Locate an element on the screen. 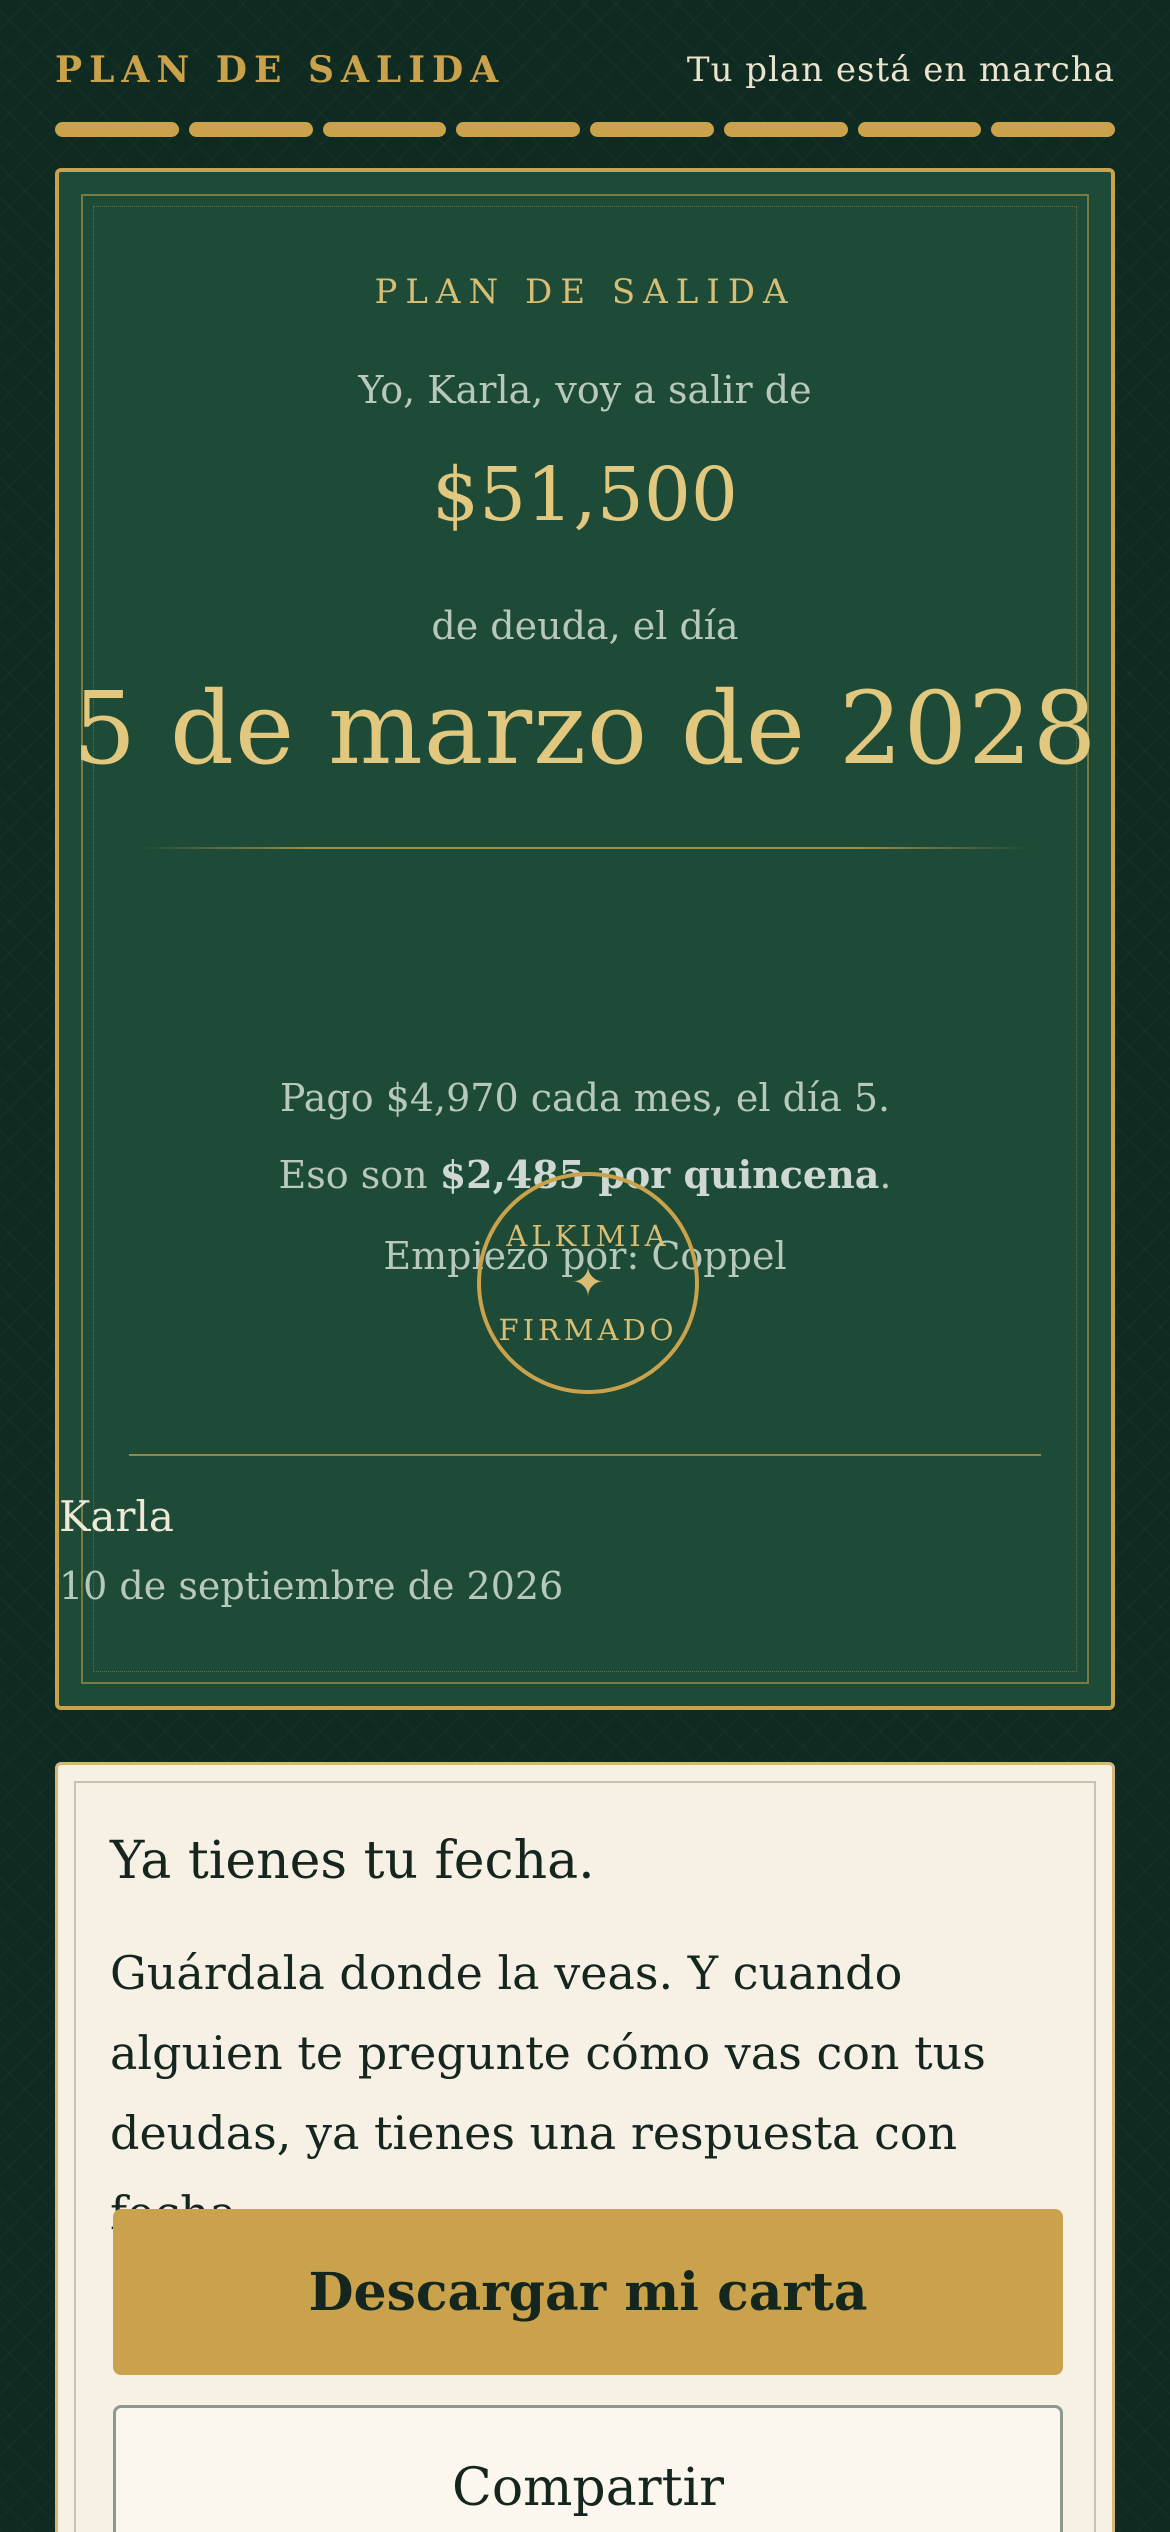 This screenshot has height=2532, width=1170. seal-signed: FIRMADO is located at coordinates (588, 1330).